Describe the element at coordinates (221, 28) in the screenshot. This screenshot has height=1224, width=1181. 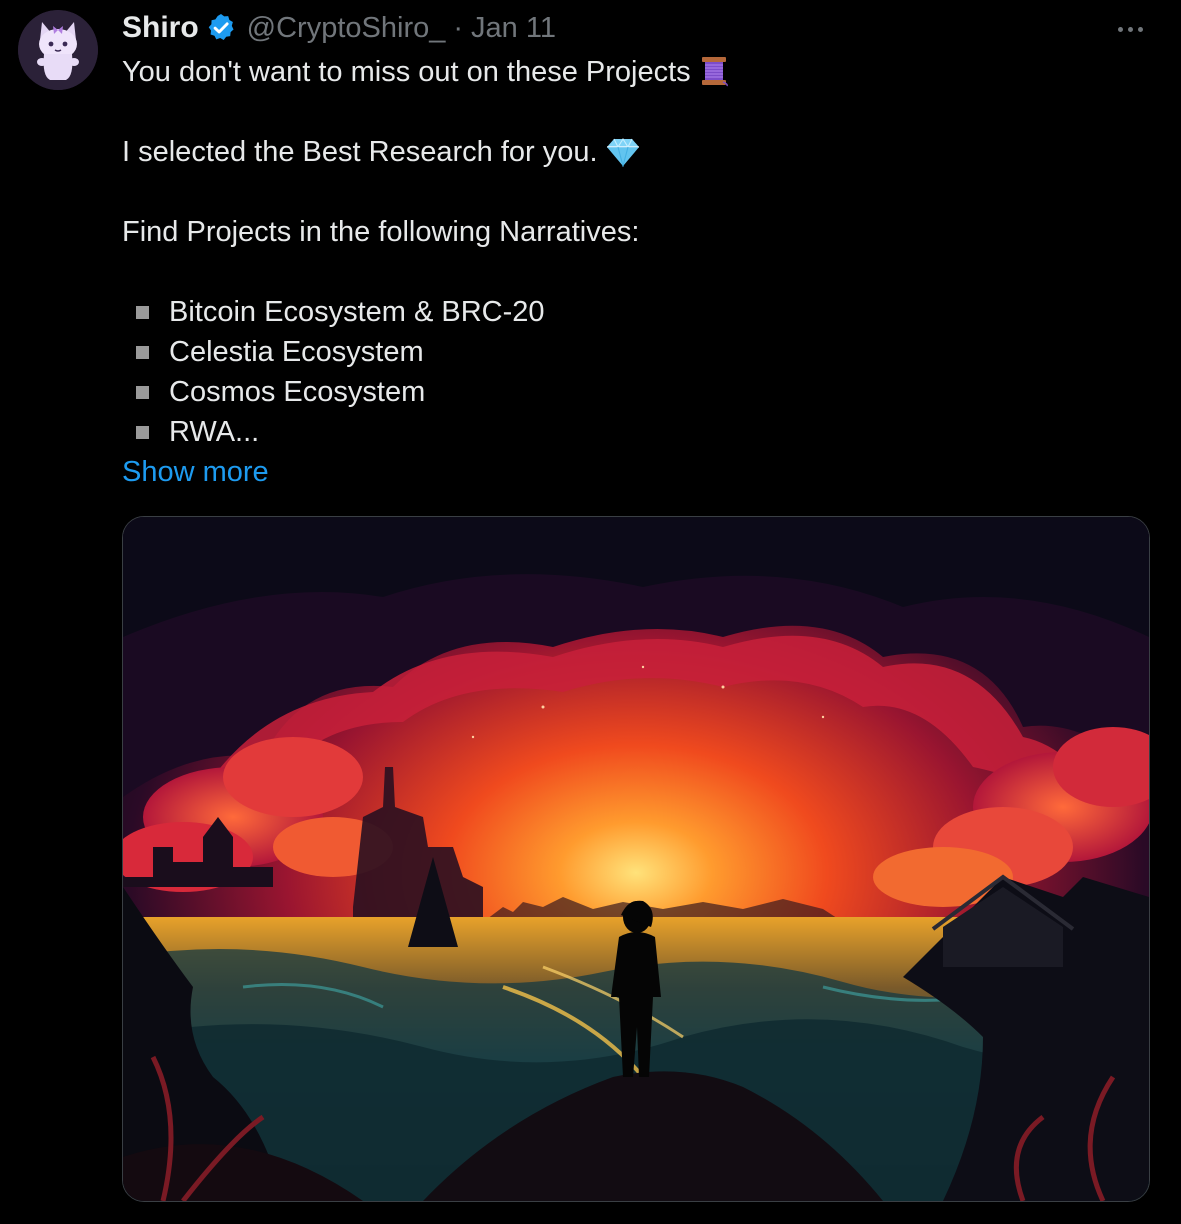
I see `verified-badge-icon` at that location.